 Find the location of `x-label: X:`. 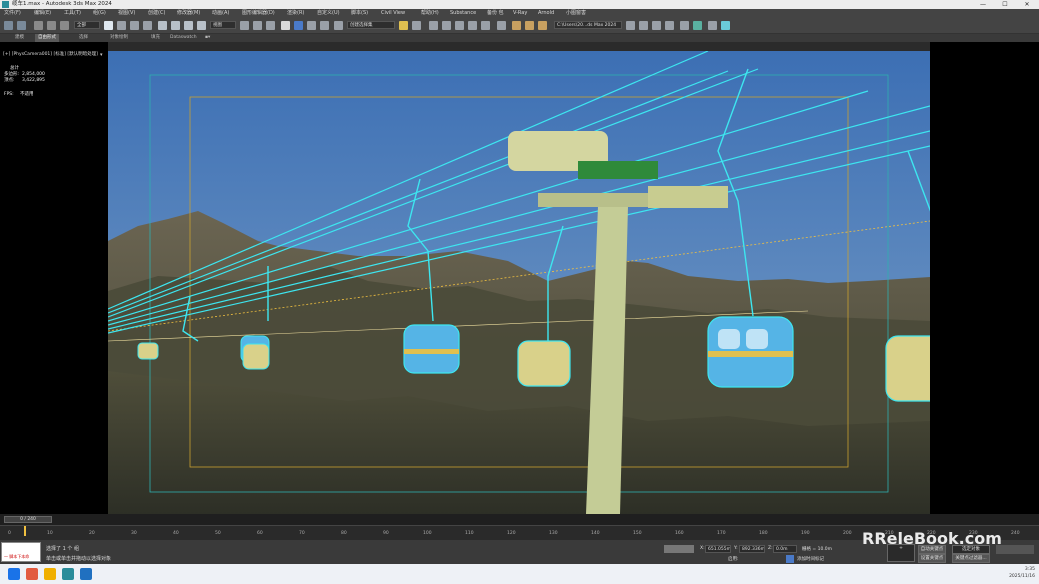

x-label: X: is located at coordinates (702, 548).